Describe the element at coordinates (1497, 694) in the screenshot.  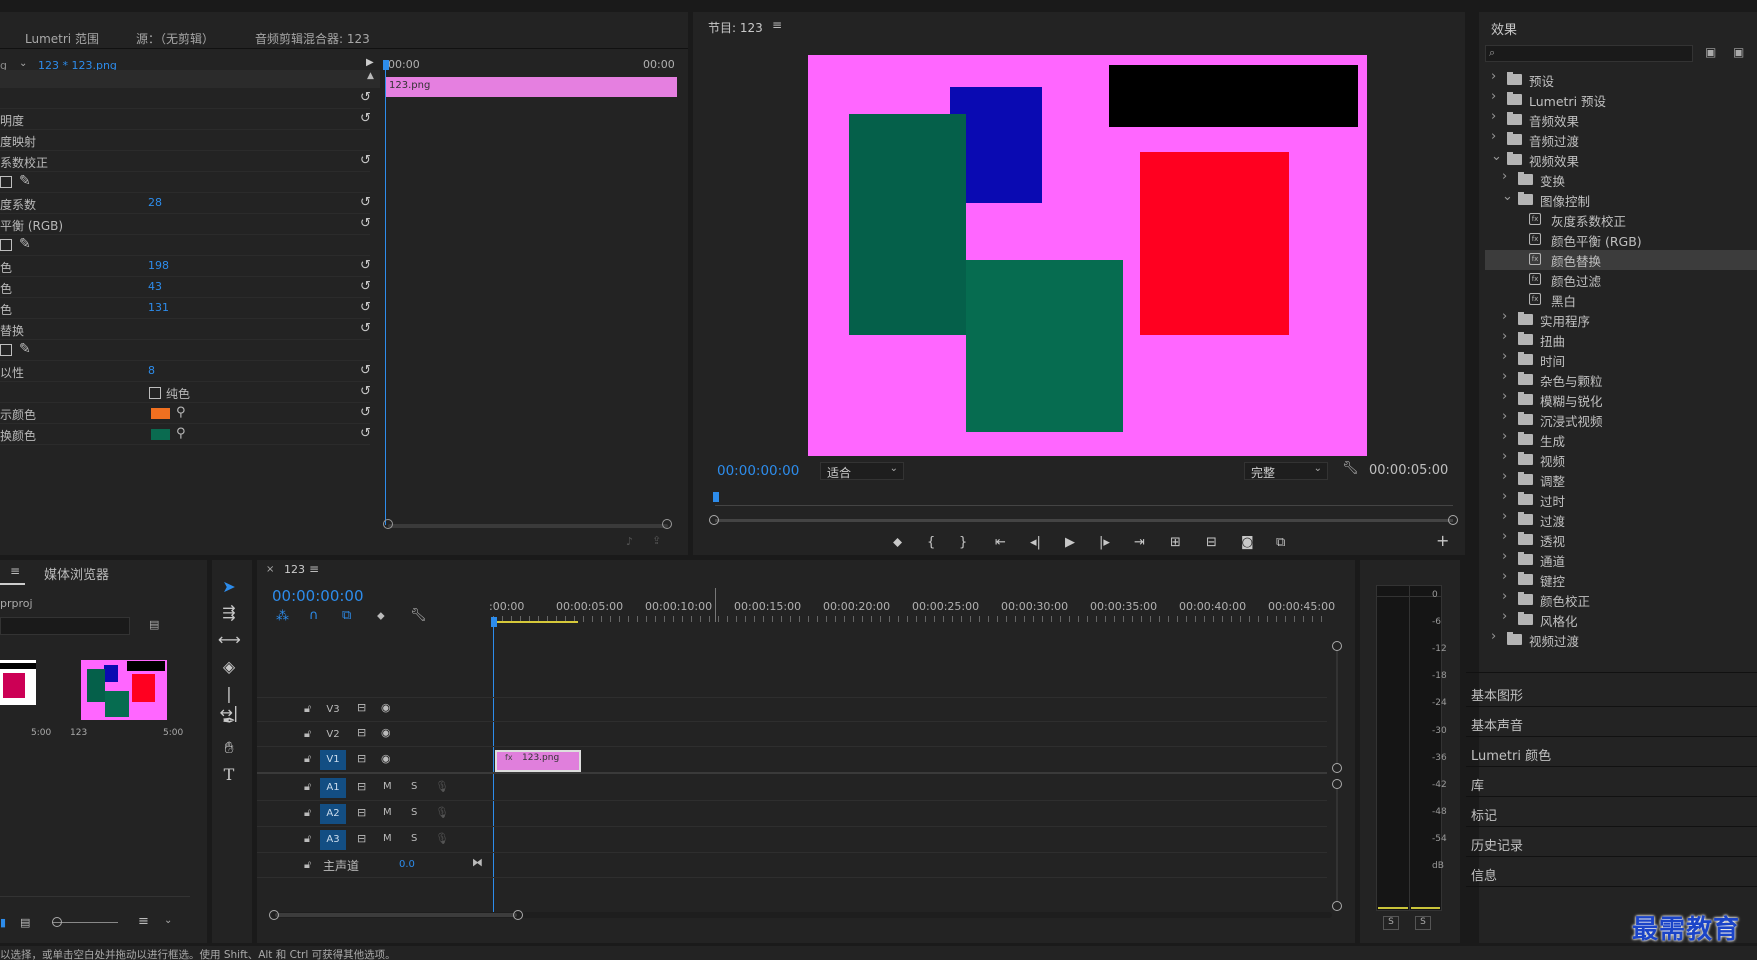
I see `section-essential-graphics: 基本图形` at that location.